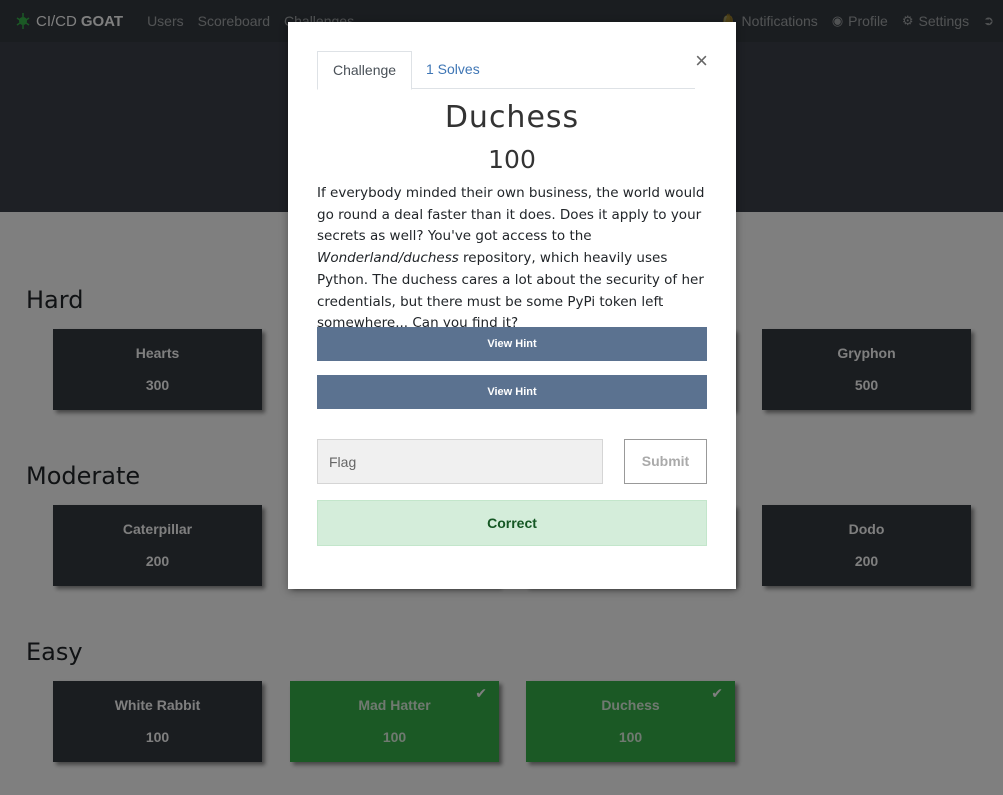 The width and height of the screenshot is (1003, 795). Describe the element at coordinates (453, 69) in the screenshot. I see `tab-solves: 1 Solves` at that location.